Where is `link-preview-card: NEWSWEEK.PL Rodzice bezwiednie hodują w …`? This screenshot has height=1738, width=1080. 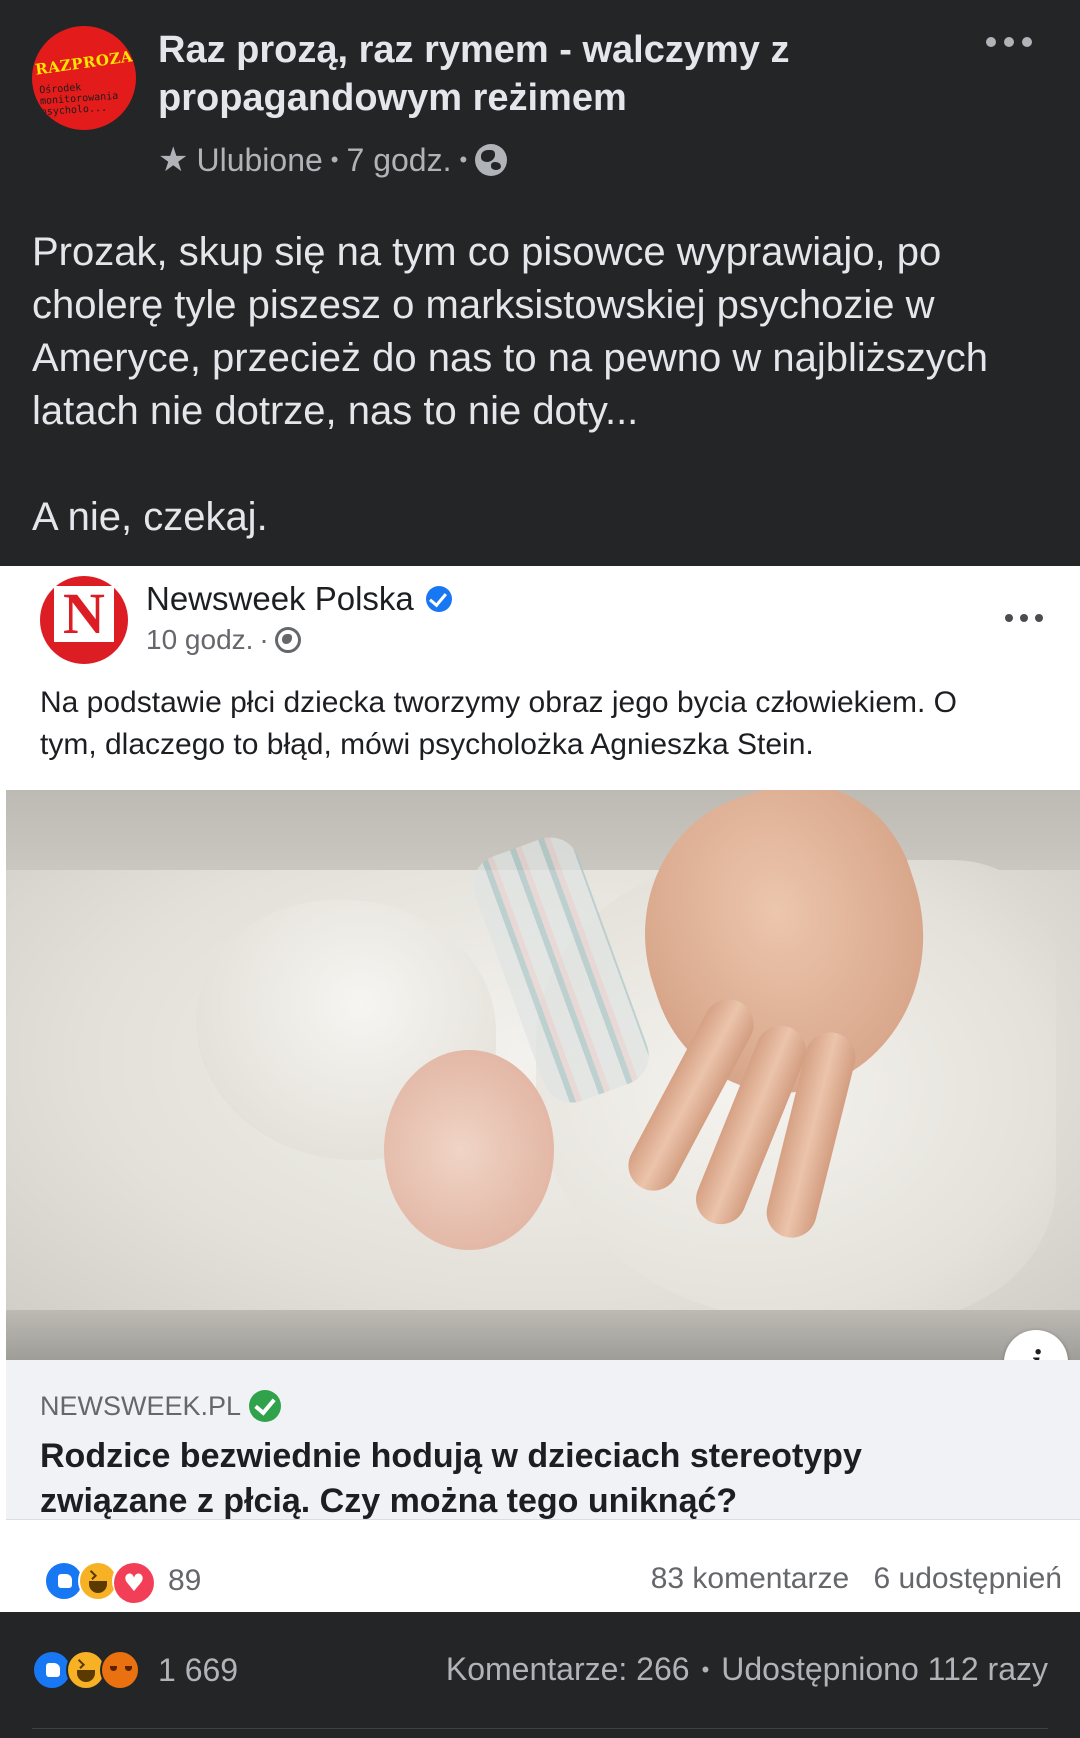
link-preview-card: NEWSWEEK.PL Rodzice bezwiednie hodują w … is located at coordinates (543, 1440).